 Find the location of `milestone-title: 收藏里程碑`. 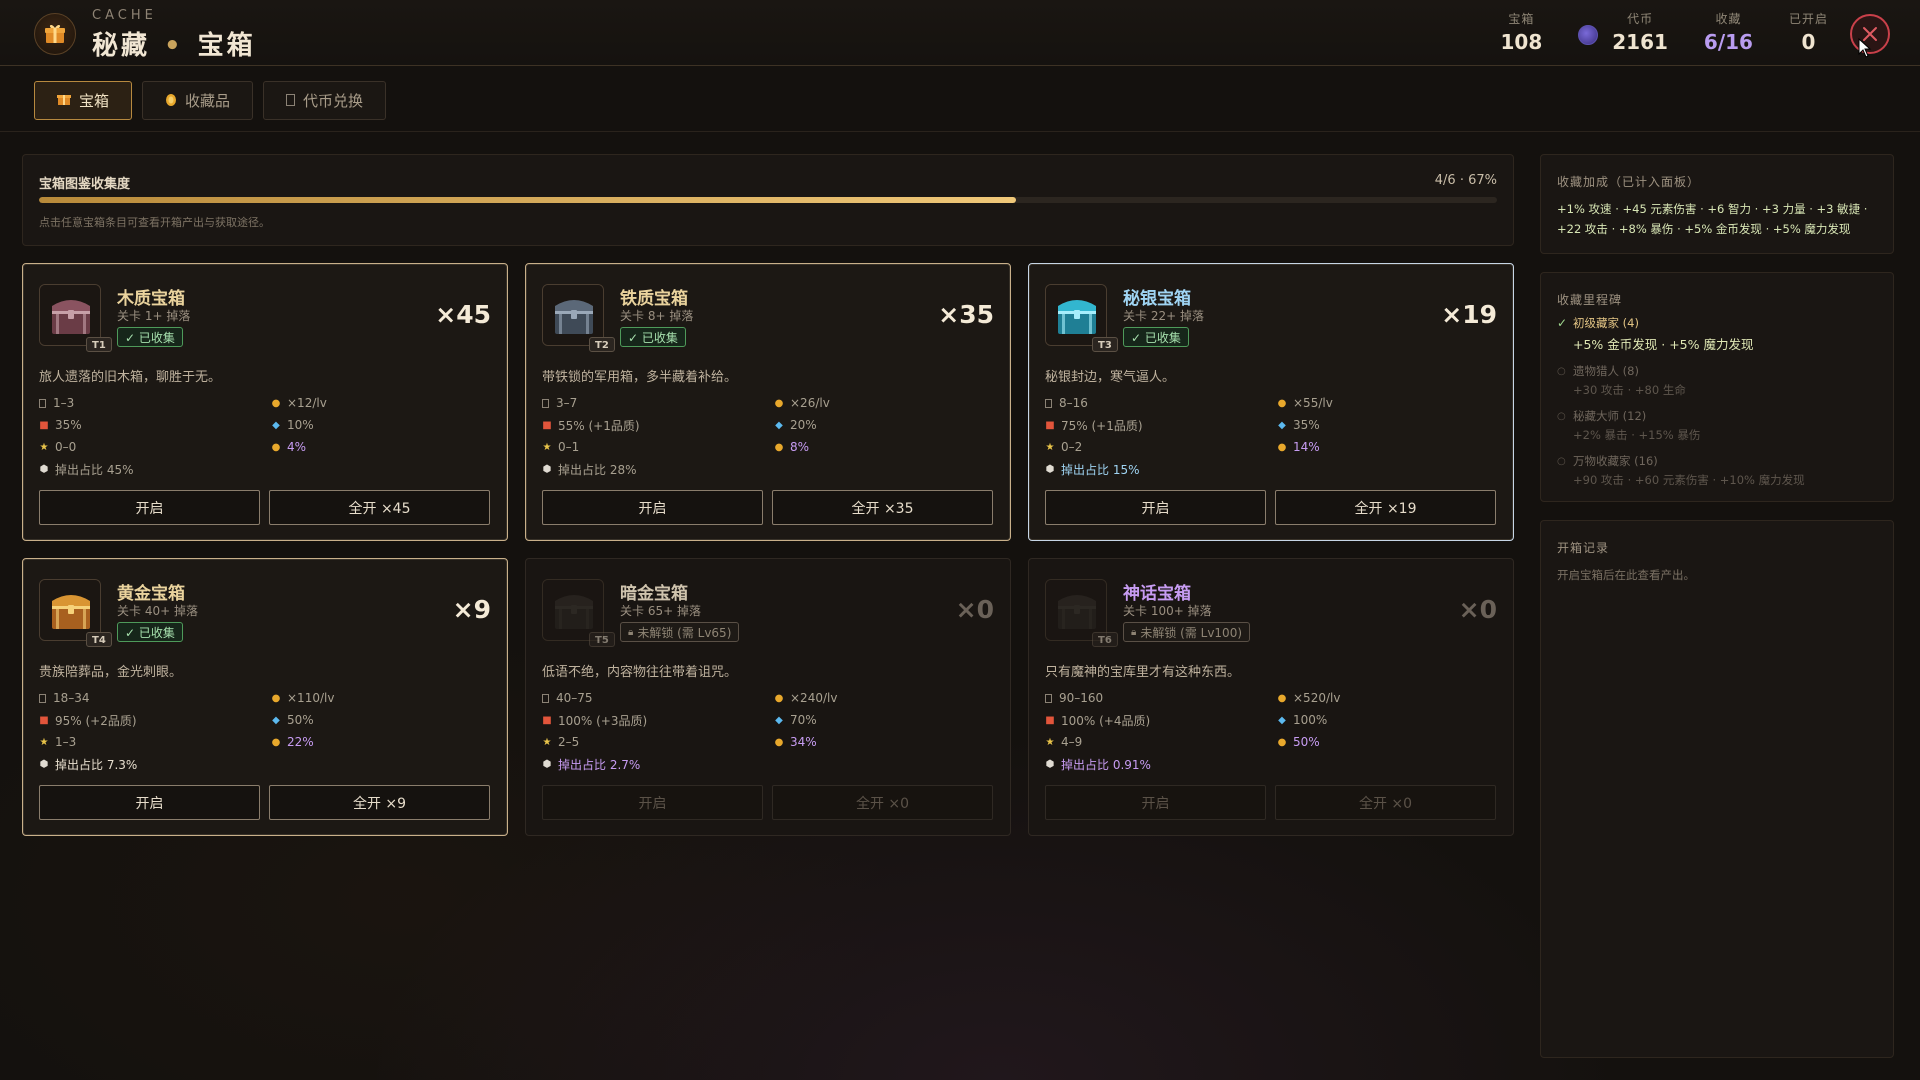

milestone-title: 收藏里程碑 is located at coordinates (1590, 300).